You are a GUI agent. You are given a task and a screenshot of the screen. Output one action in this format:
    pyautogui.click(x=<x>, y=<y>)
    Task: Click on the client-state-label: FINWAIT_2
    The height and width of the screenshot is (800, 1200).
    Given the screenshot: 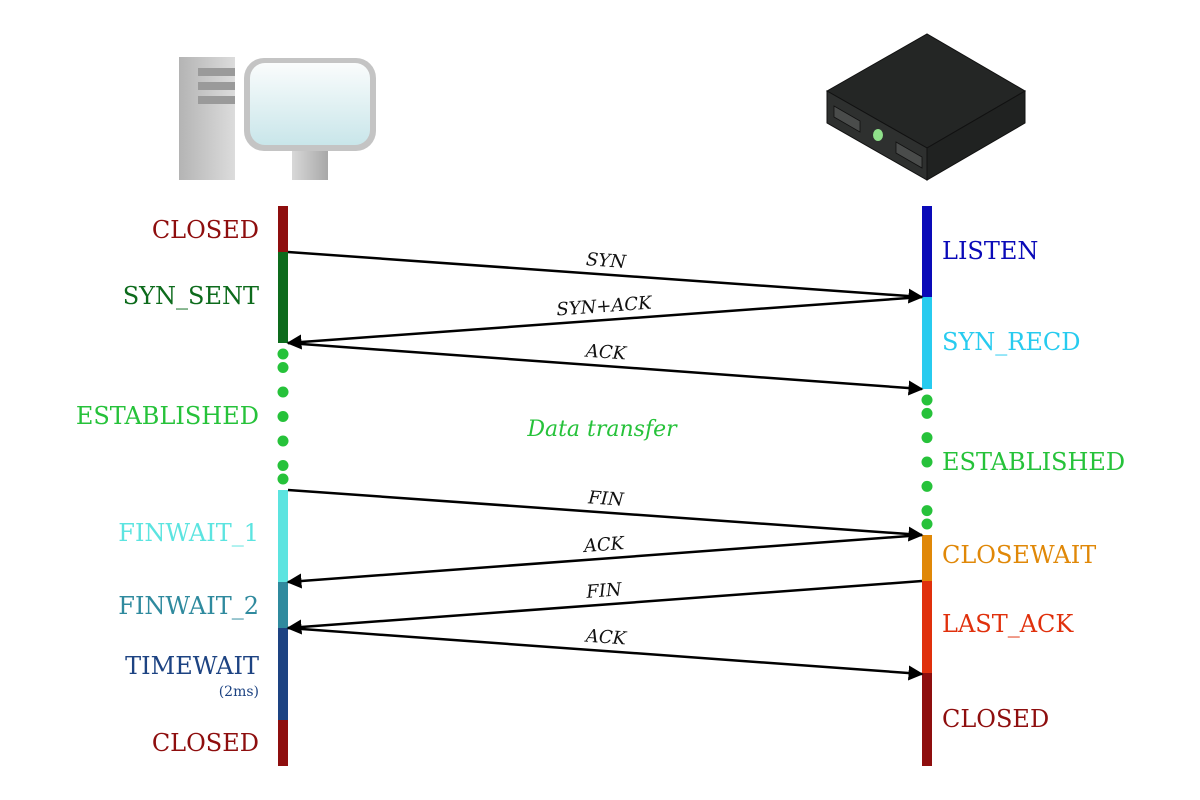 What is the action you would take?
    pyautogui.click(x=188, y=606)
    